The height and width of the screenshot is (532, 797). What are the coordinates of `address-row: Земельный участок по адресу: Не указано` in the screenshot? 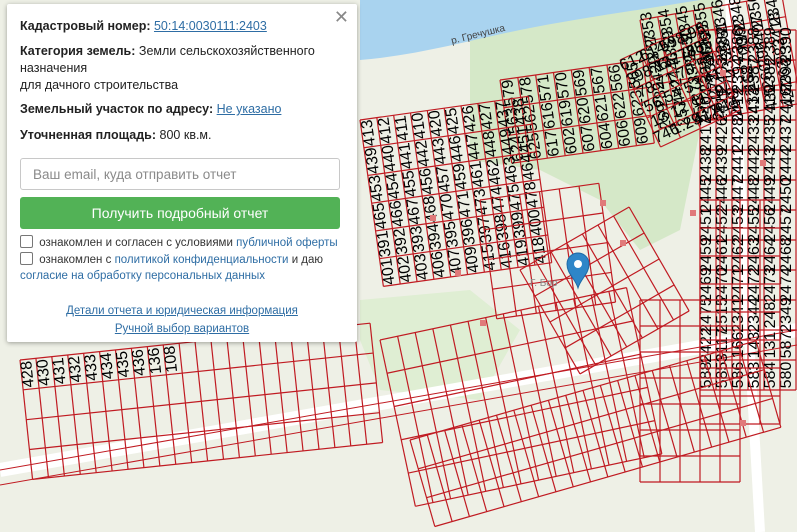 It's located at (181, 109).